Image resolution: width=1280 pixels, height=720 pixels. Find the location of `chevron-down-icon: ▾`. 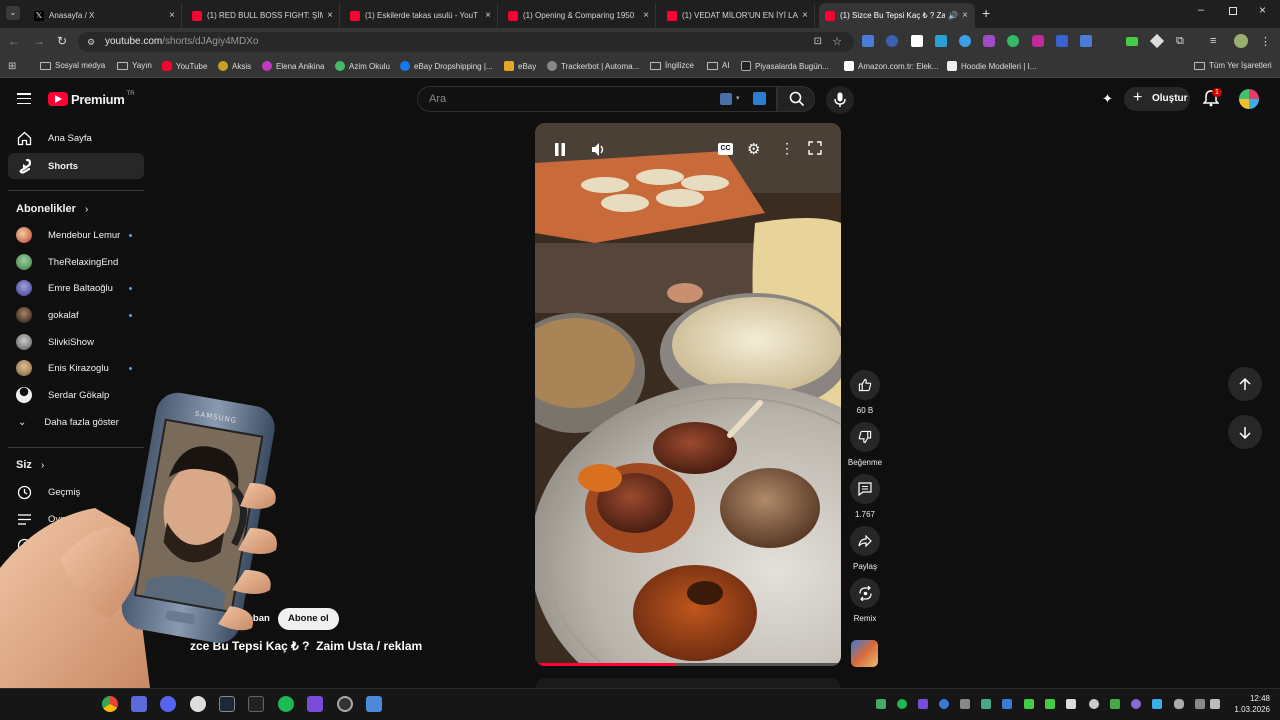

chevron-down-icon: ▾ is located at coordinates (738, 99).